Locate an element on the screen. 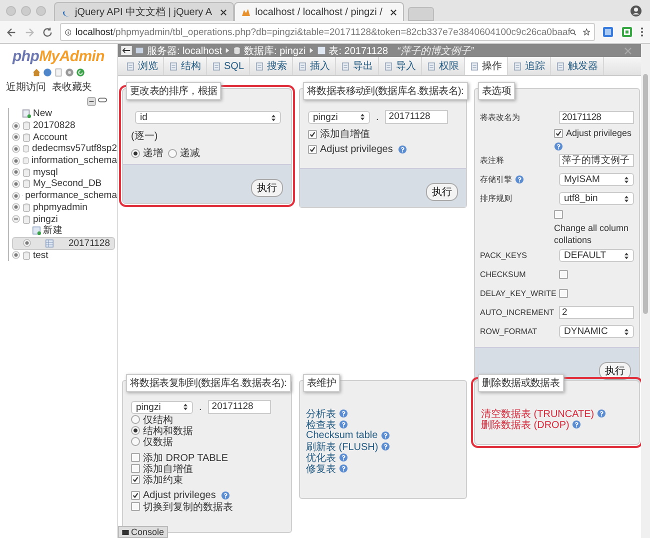 Image resolution: width=650 pixels, height=538 pixels. input-field: 2 is located at coordinates (596, 312).